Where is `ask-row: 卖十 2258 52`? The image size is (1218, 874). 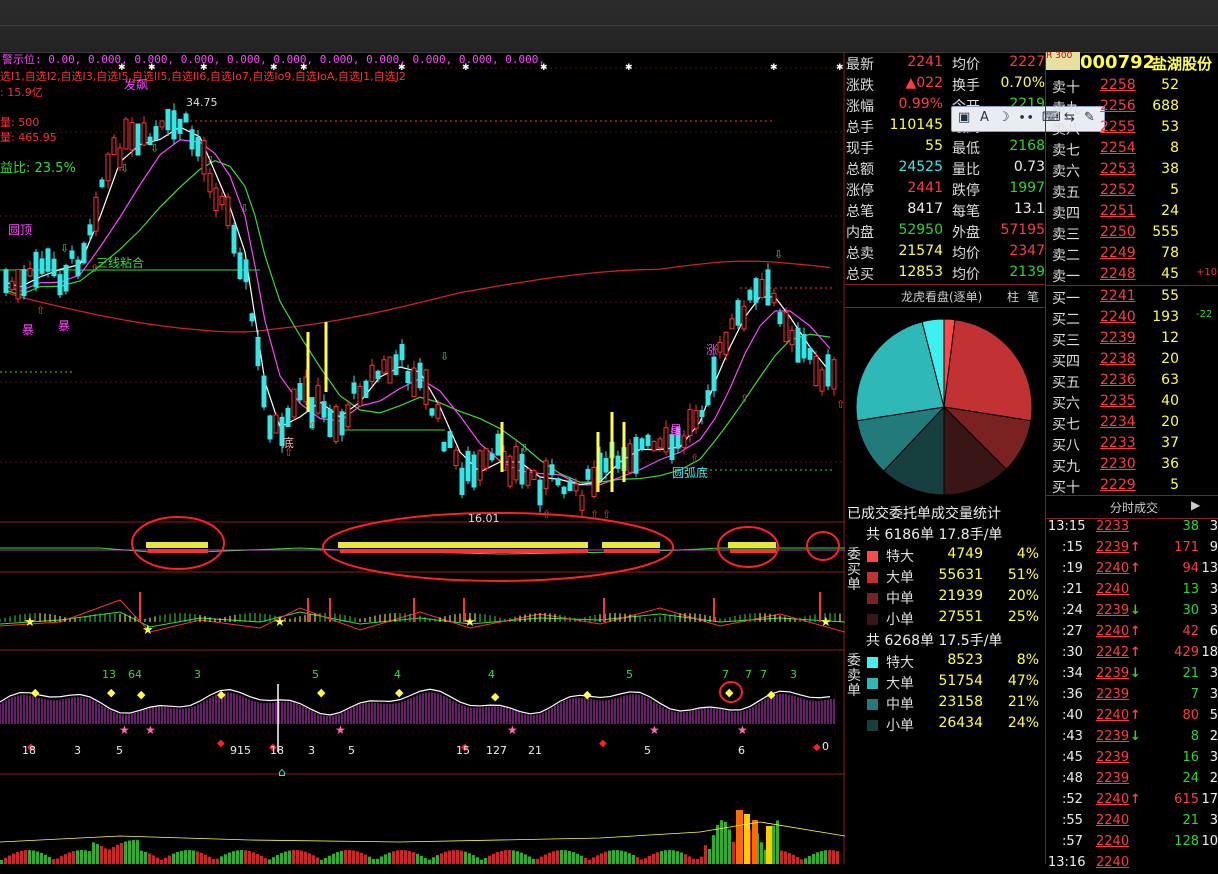 ask-row: 卖十 2258 52 is located at coordinates (1132, 85).